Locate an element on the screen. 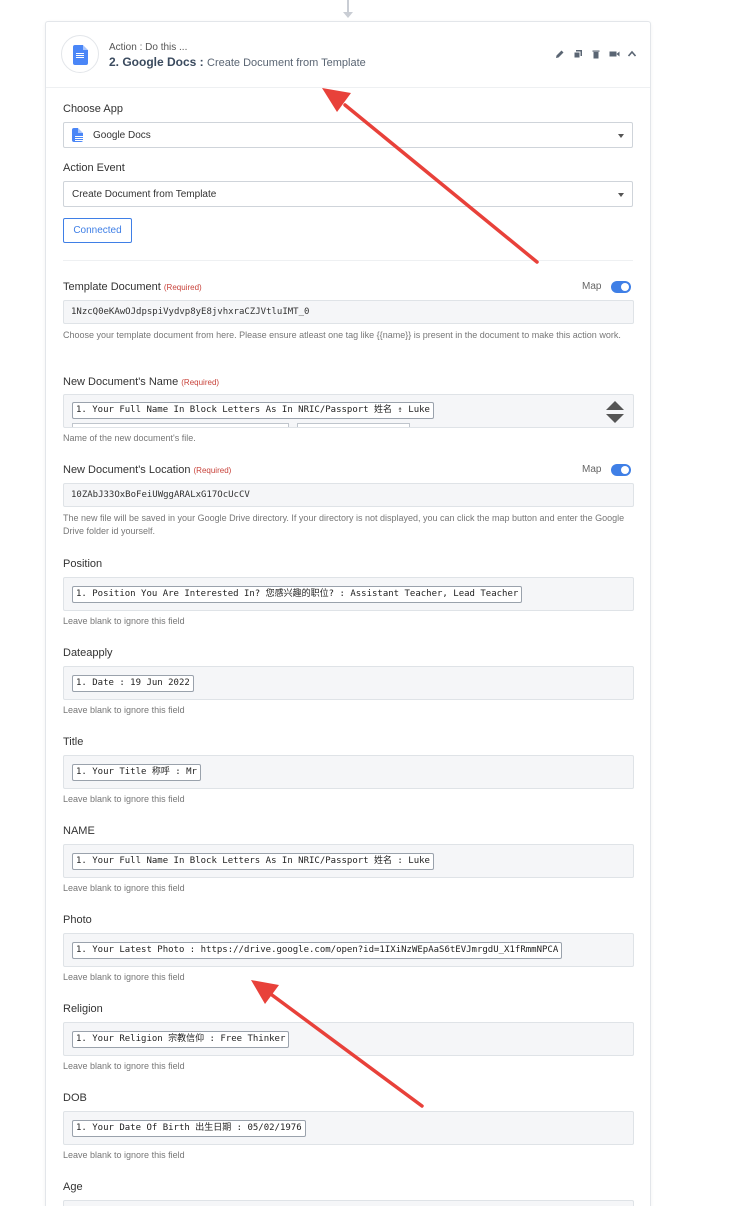 The height and width of the screenshot is (1206, 737). new-doc-location-label-text: New Document's Location is located at coordinates (127, 470).